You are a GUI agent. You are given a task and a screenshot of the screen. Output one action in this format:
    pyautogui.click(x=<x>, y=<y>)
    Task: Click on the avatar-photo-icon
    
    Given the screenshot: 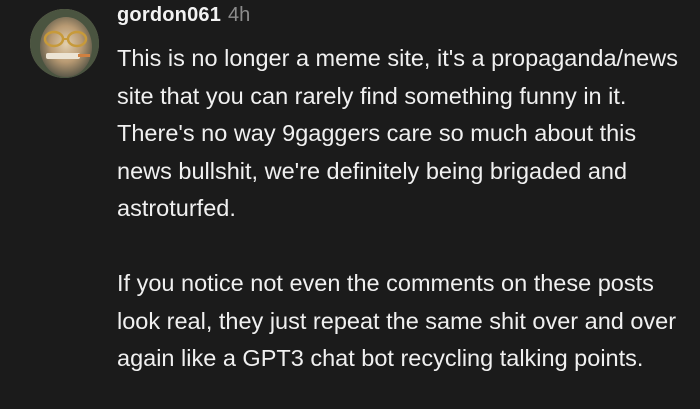 What is the action you would take?
    pyautogui.click(x=64, y=43)
    